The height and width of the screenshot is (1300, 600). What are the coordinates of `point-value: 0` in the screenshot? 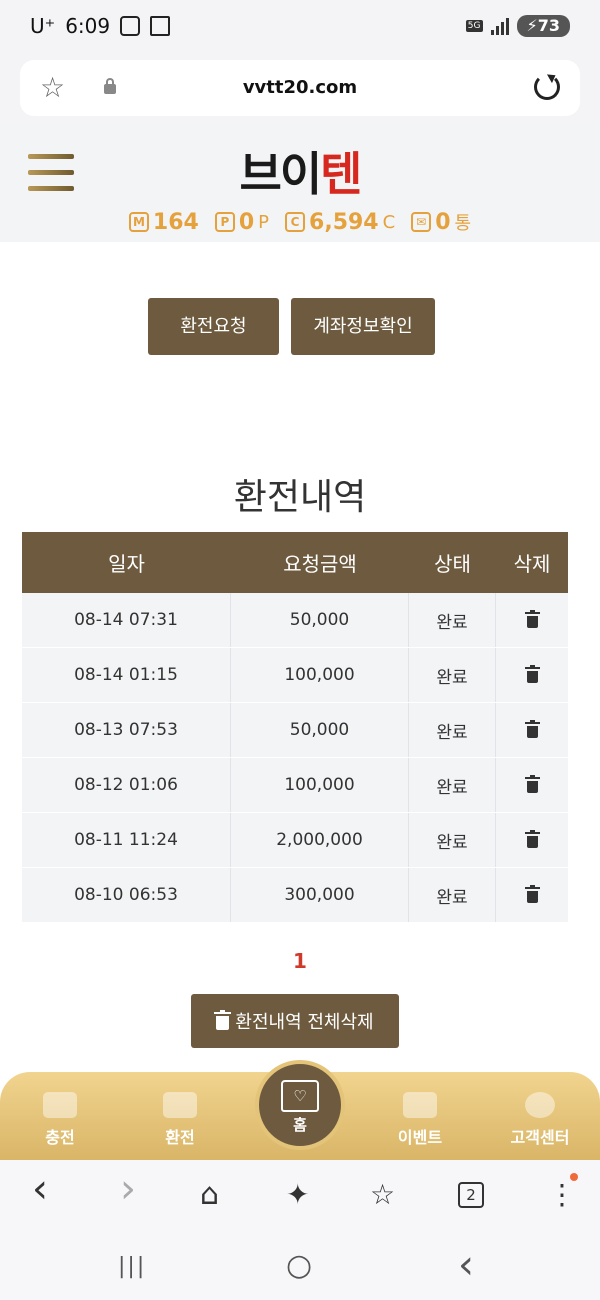 It's located at (246, 222).